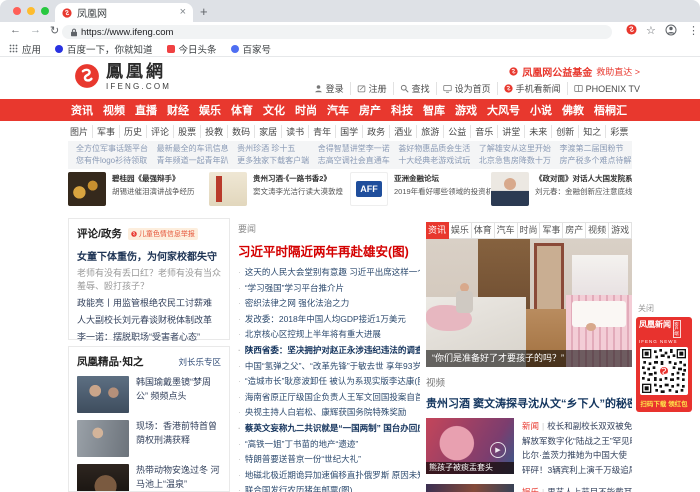 The height and width of the screenshot is (492, 700). What do you see at coordinates (274, 110) in the screenshot?
I see `nav-item: 文化` at bounding box center [274, 110].